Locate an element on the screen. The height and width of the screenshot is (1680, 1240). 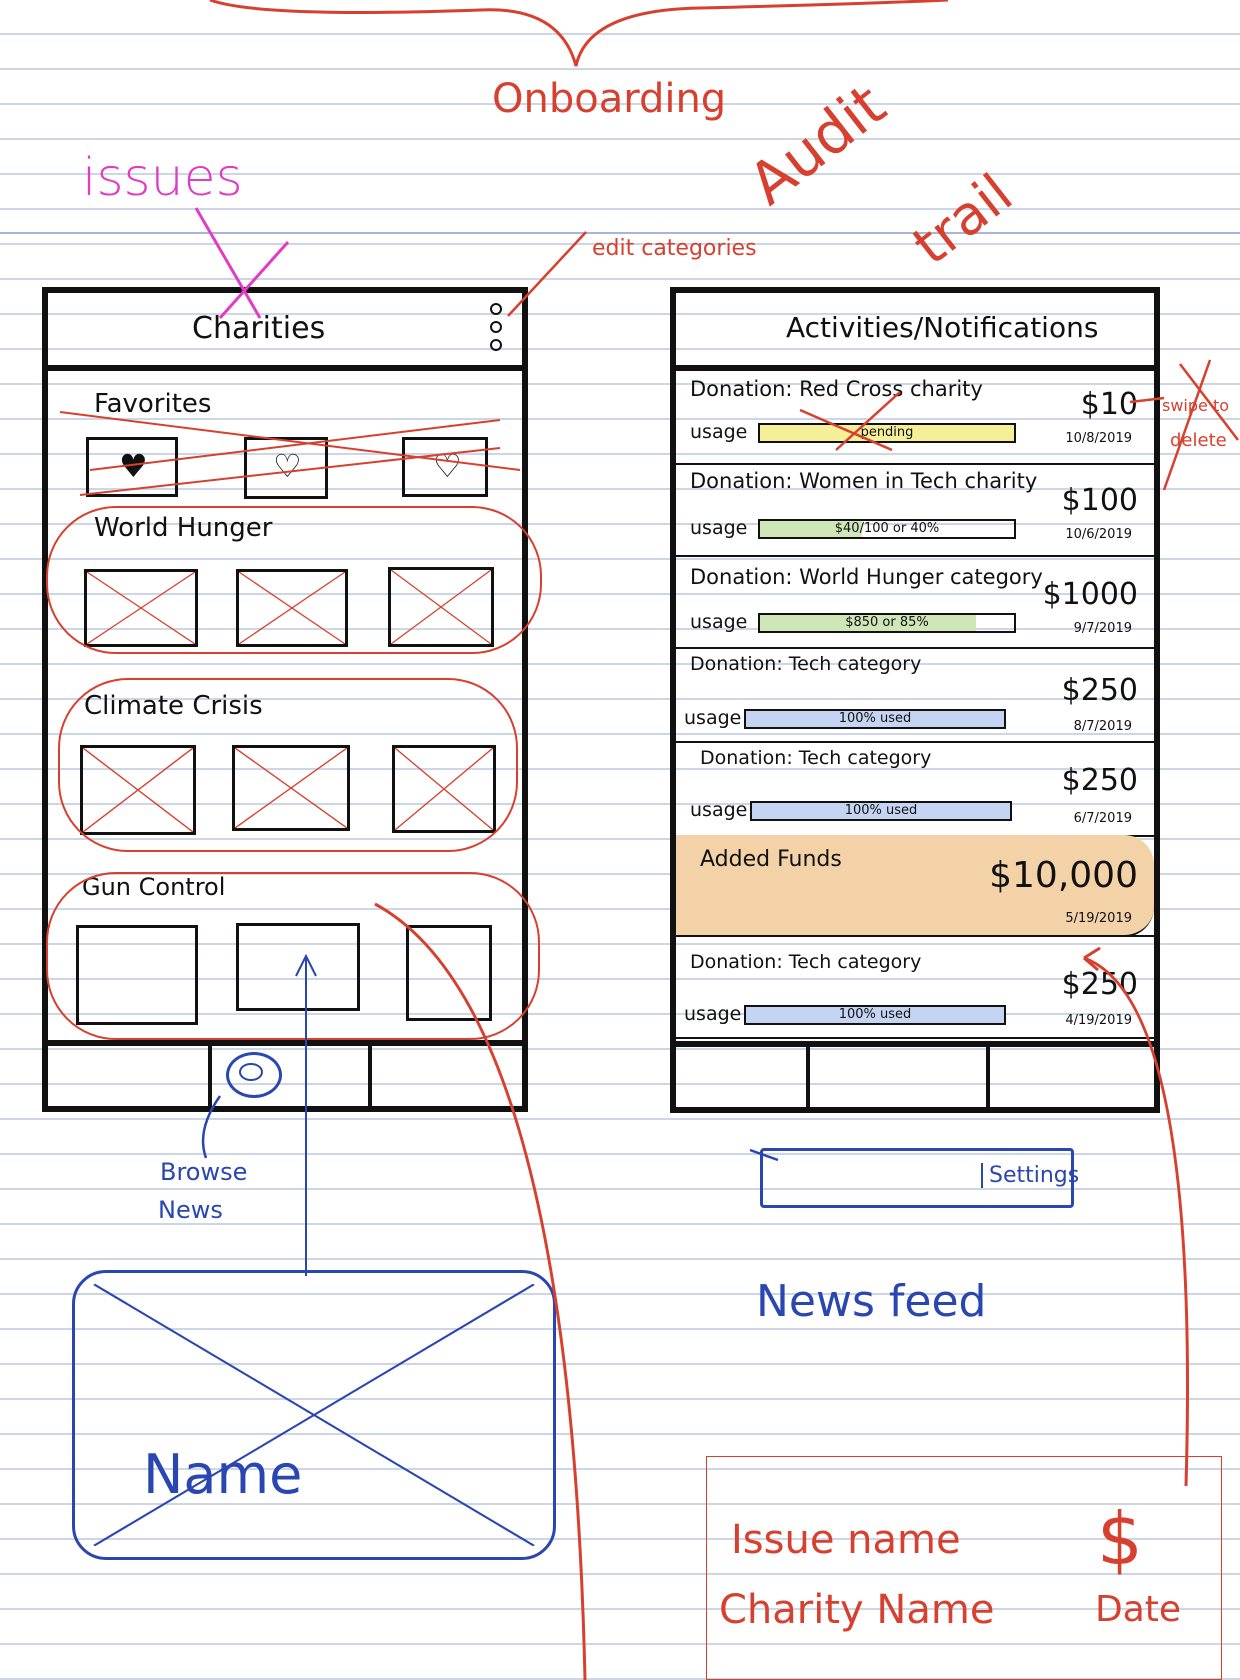
favorite-thumb-3: ♡ is located at coordinates (445, 467).